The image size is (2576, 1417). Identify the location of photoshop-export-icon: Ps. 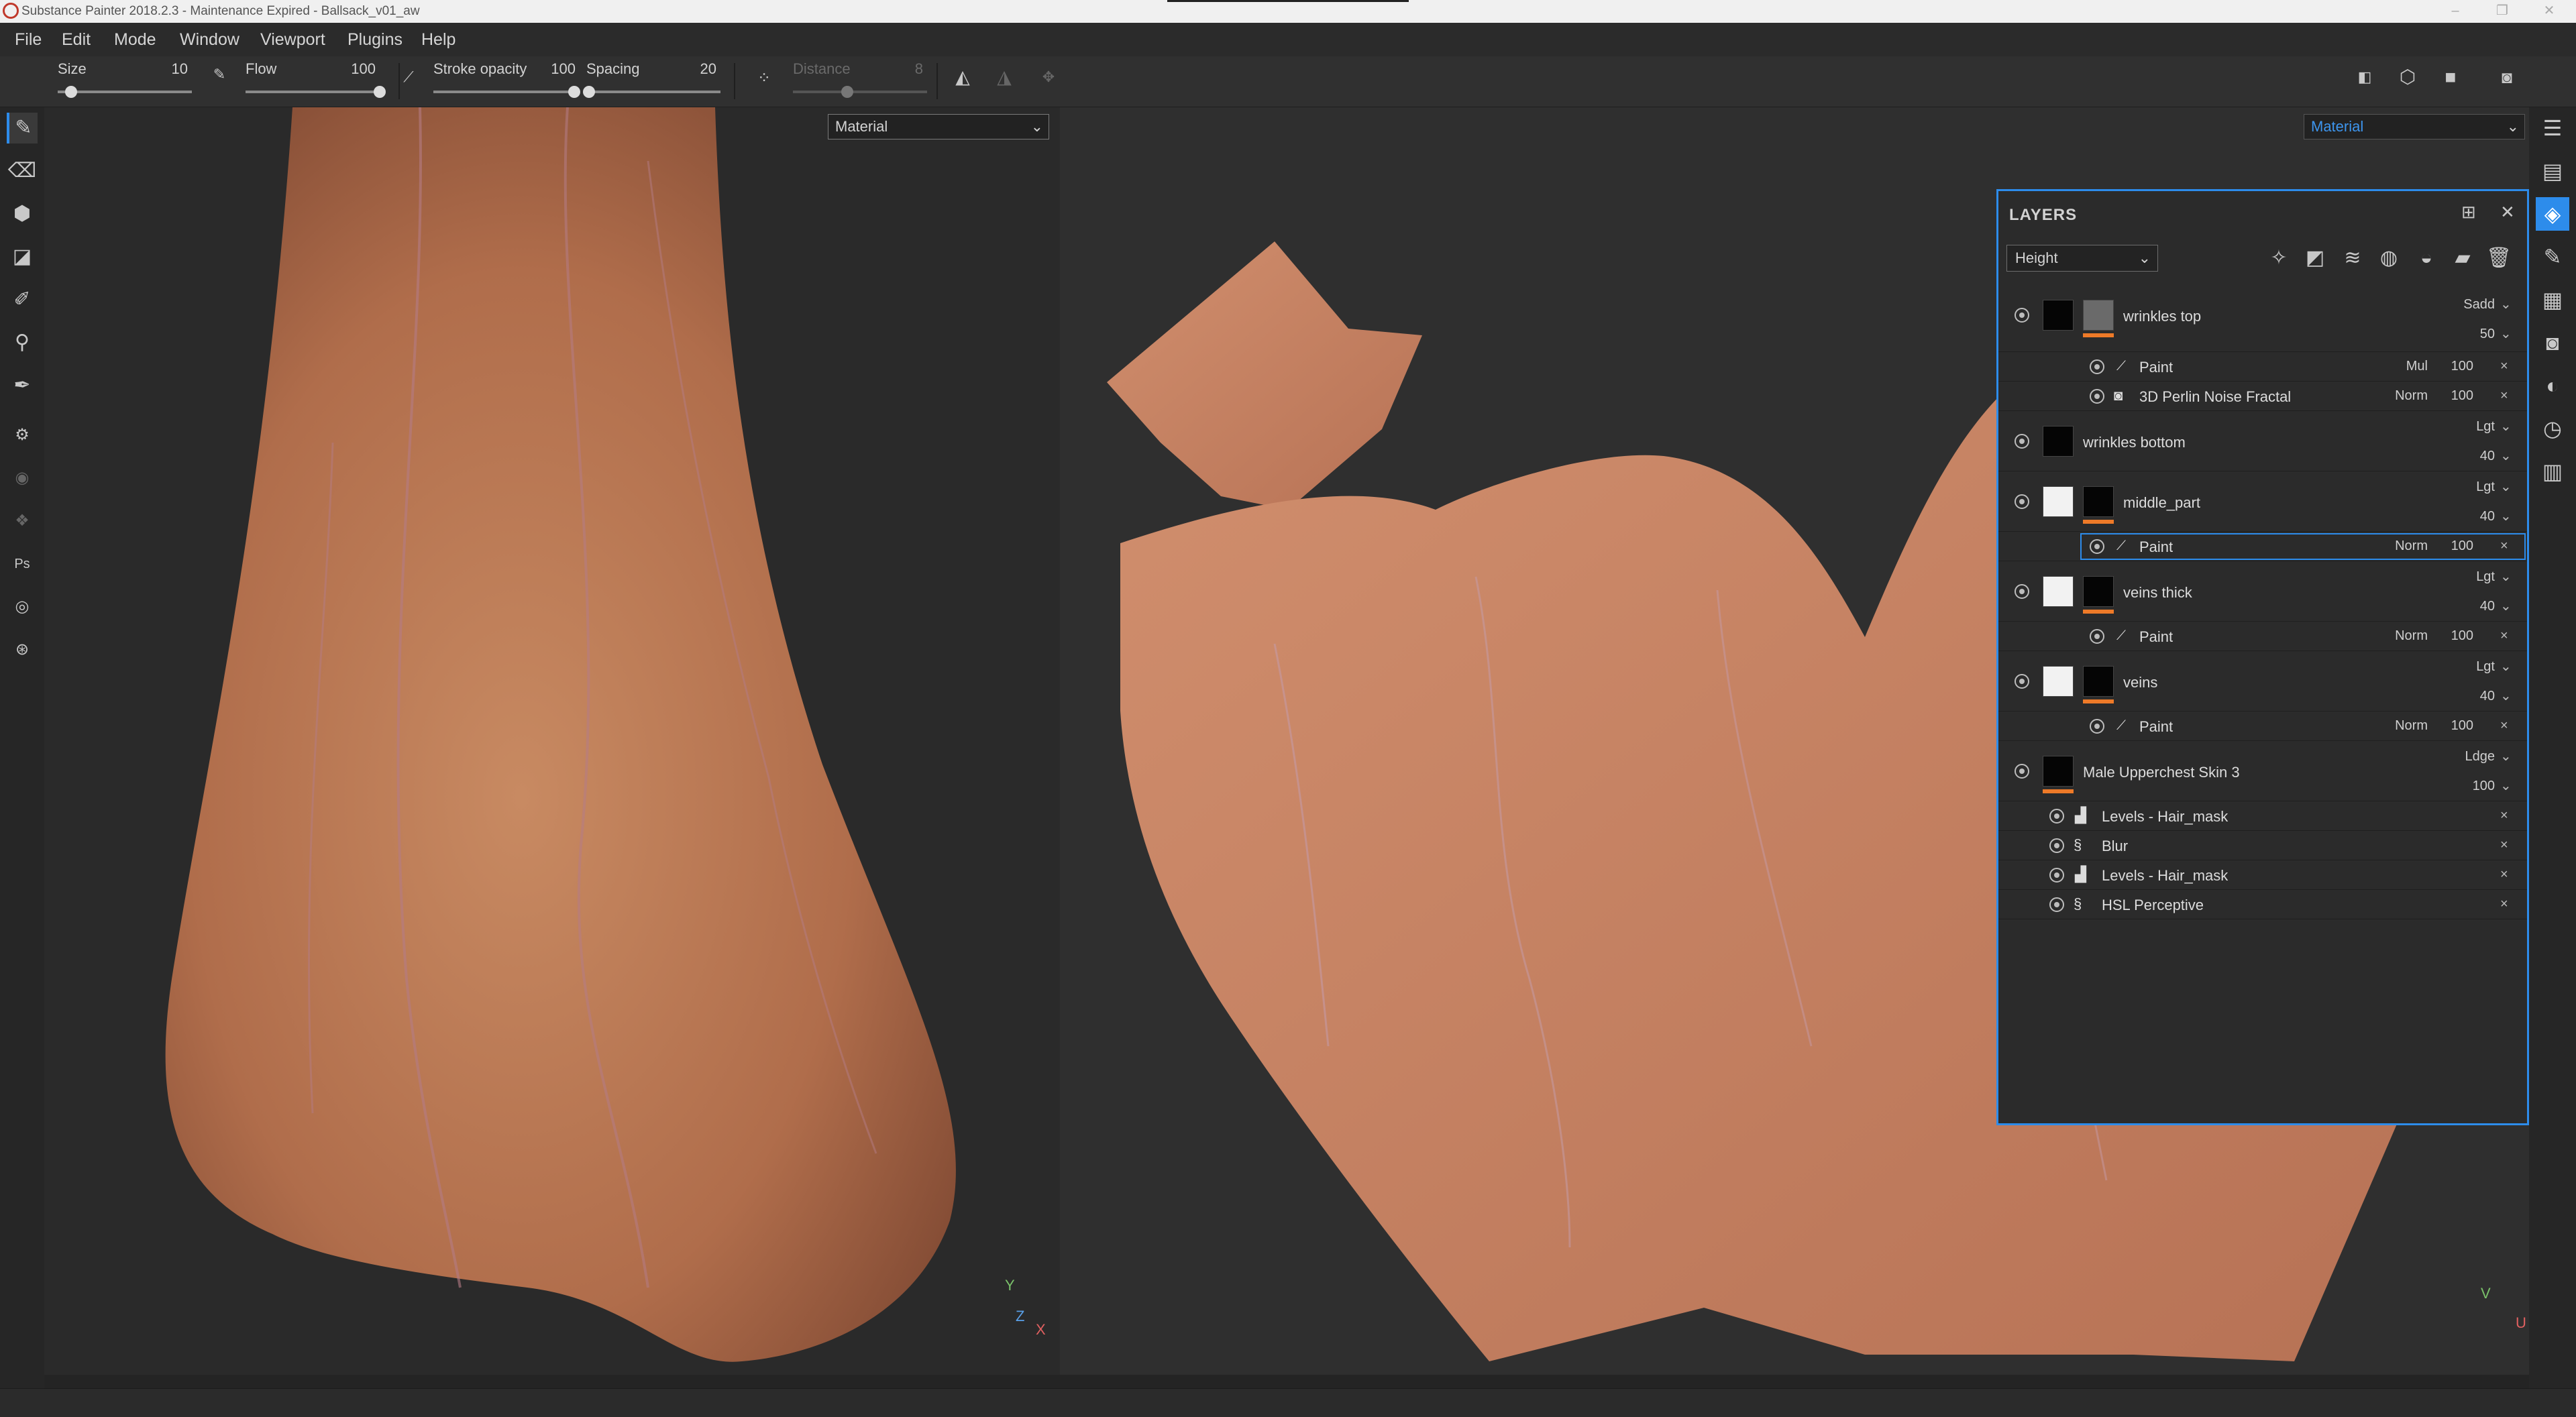
(22, 564).